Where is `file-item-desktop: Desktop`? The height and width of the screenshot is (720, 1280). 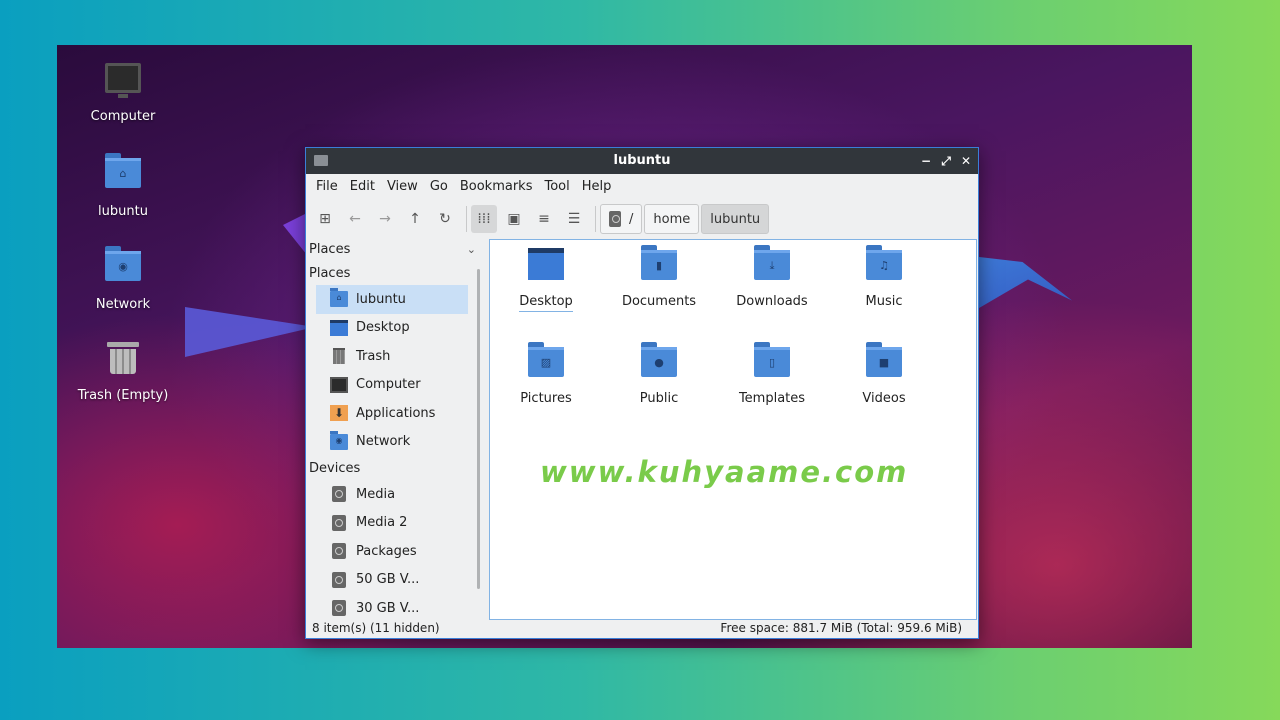 file-item-desktop: Desktop is located at coordinates (546, 279).